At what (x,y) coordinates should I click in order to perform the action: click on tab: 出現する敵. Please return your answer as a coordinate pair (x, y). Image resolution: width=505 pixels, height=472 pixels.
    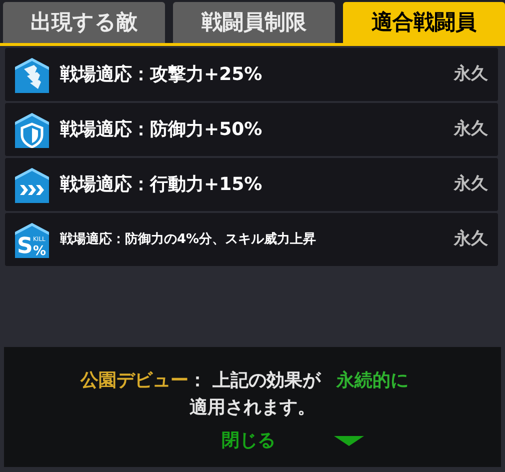
    Looking at the image, I should click on (84, 22).